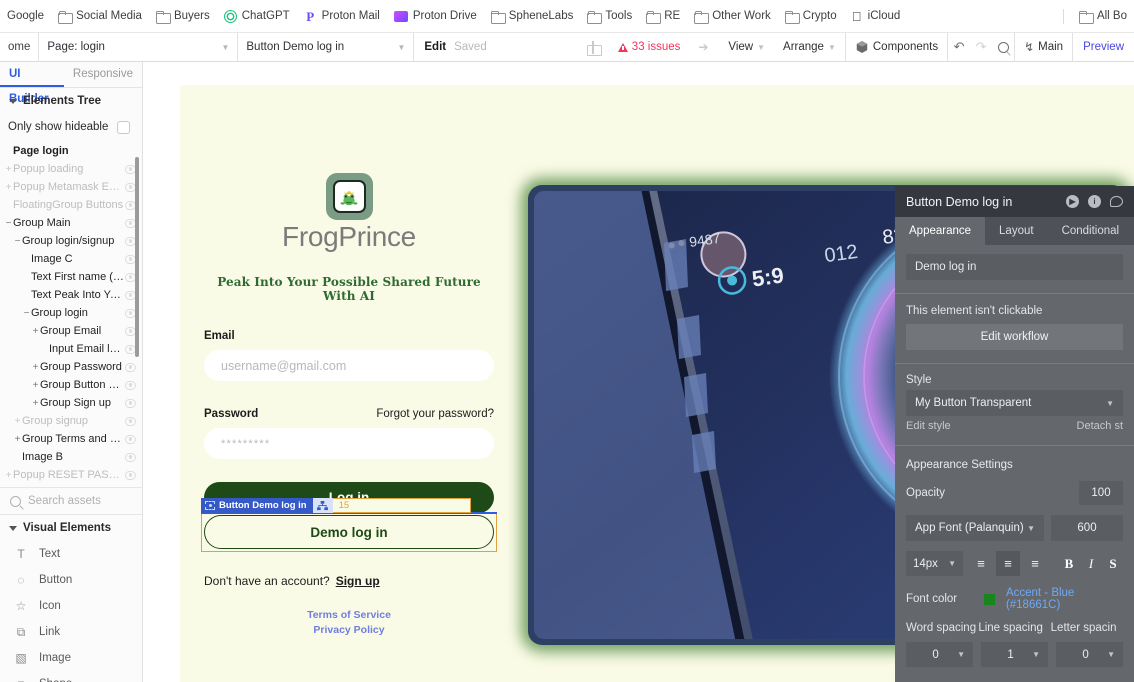 The height and width of the screenshot is (682, 1134). I want to click on visual-element-button: ◌ Button, so click(71, 580).